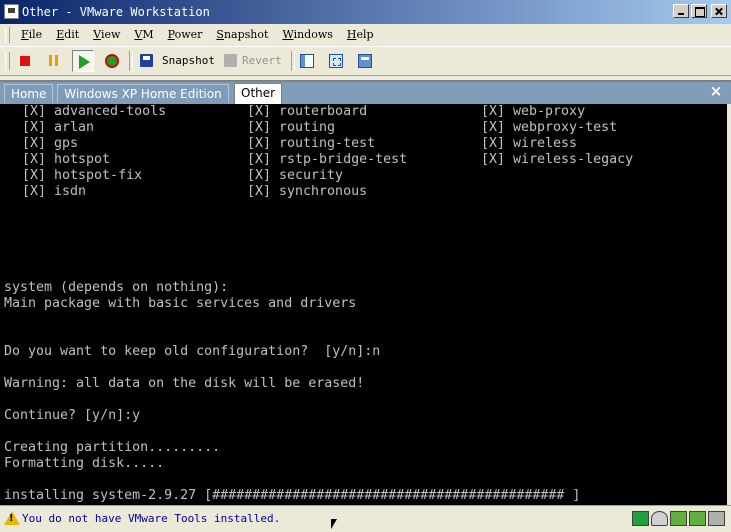 The width and height of the screenshot is (731, 532). I want to click on fullscreen-icon, so click(336, 61).